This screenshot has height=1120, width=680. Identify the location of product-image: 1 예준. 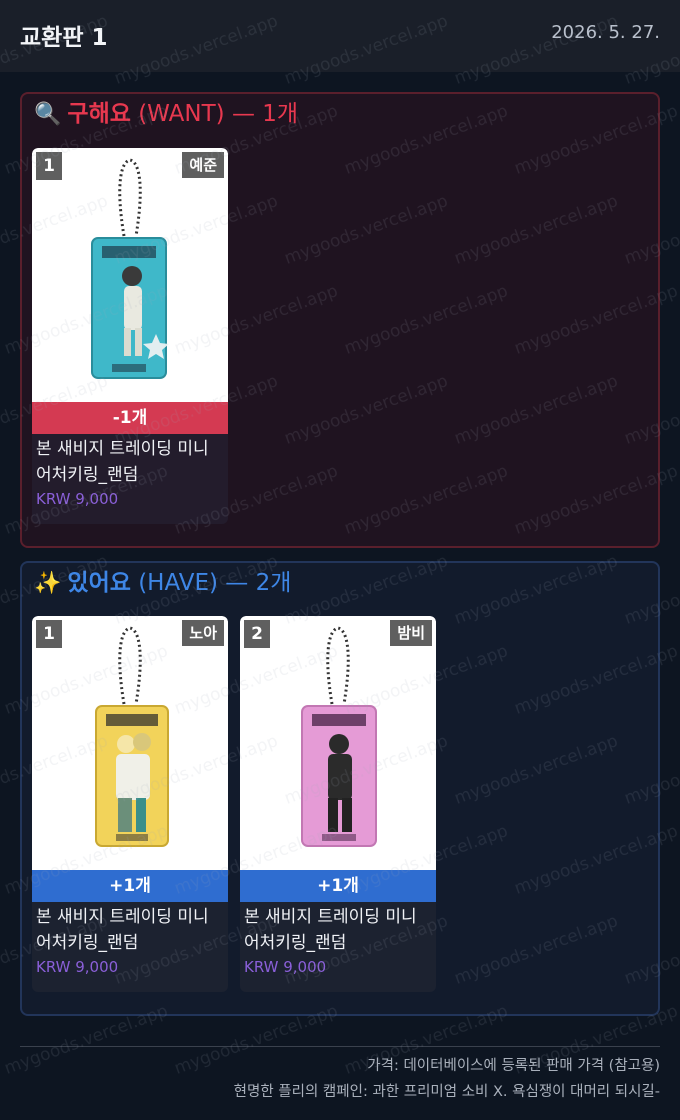
(130, 275).